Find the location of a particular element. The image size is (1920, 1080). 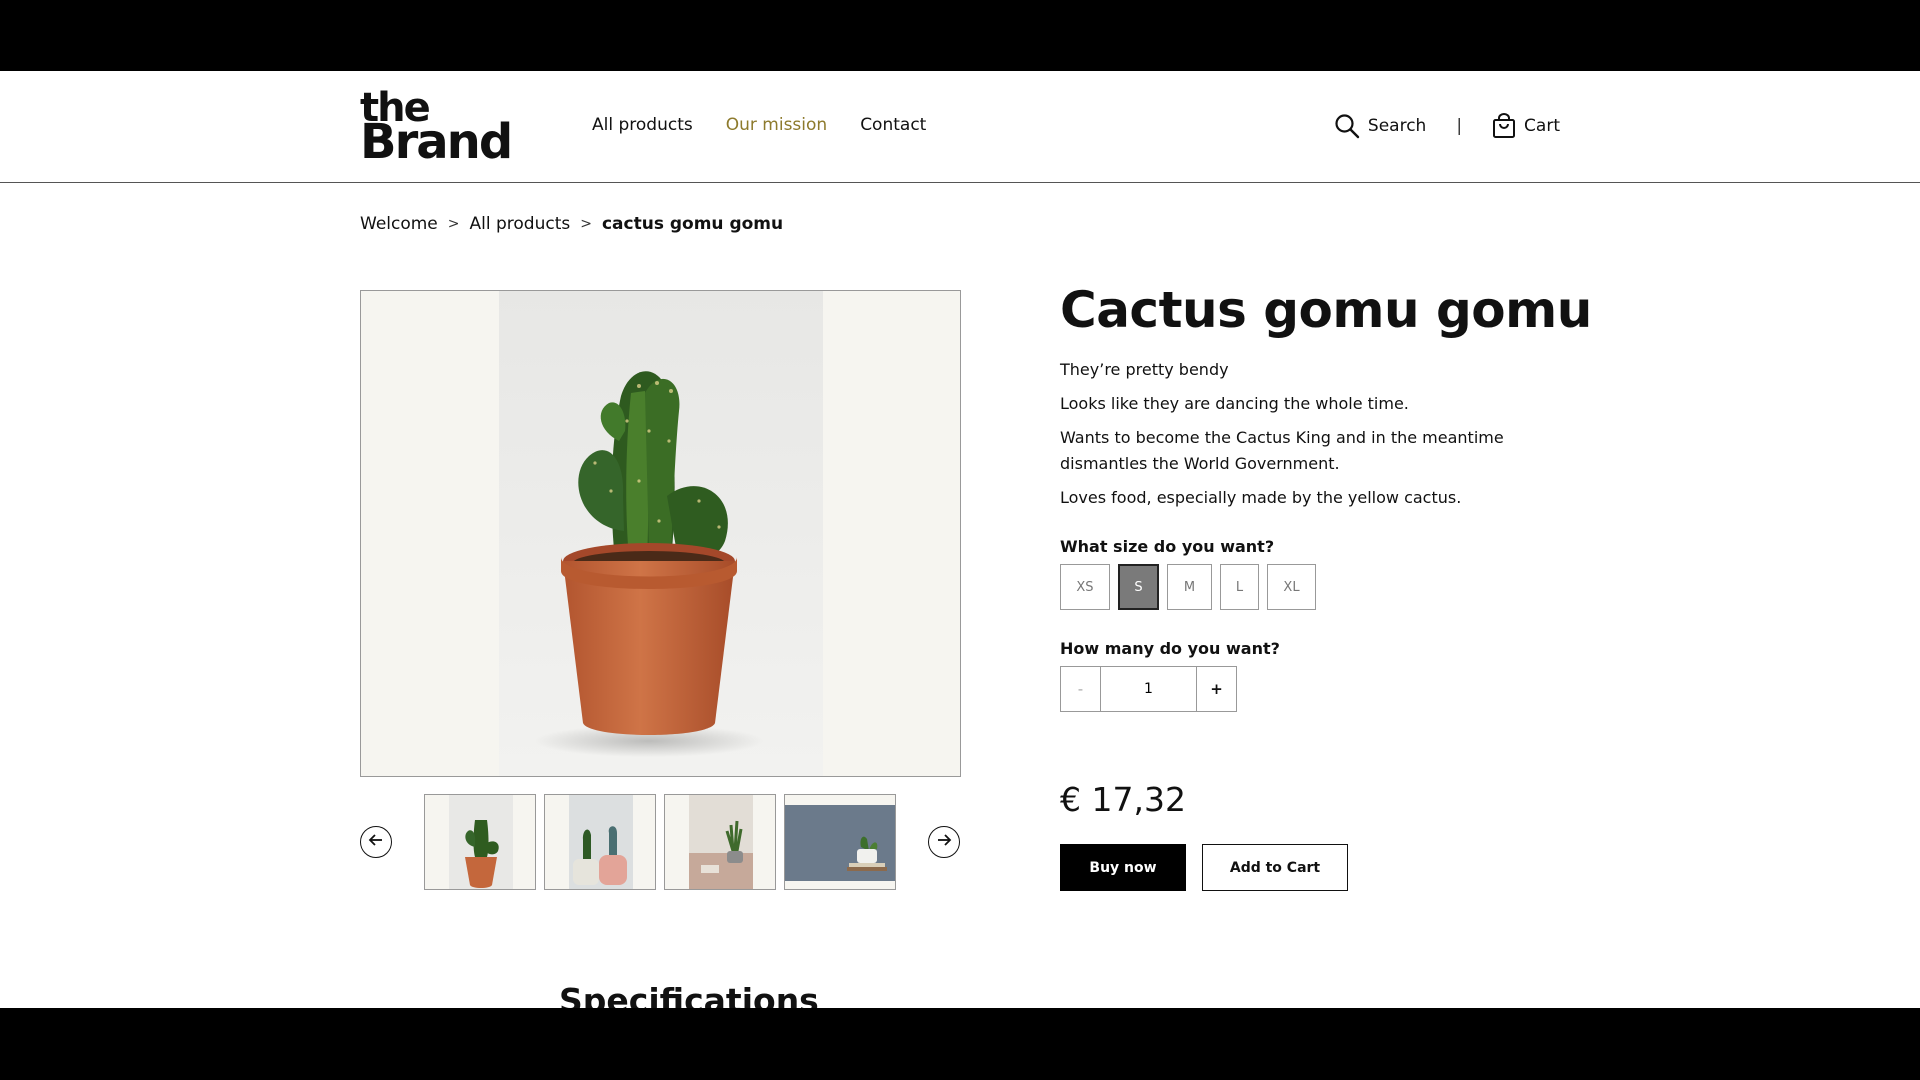

breadcrumb-all-products: All products is located at coordinates (520, 224).